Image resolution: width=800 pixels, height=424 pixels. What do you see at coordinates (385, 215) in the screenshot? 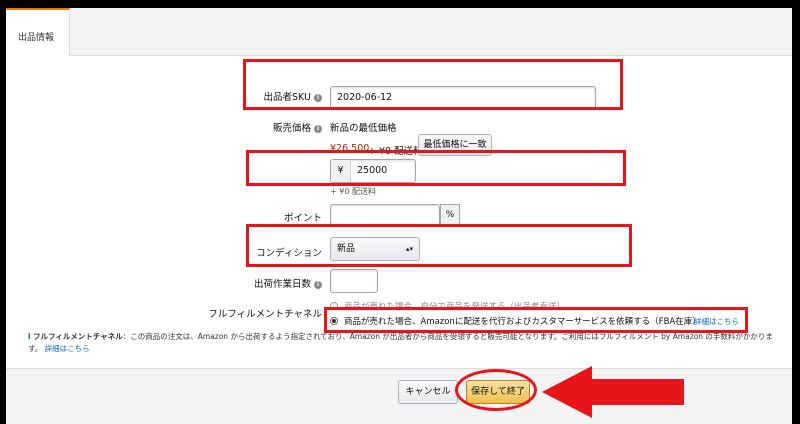
I see `point-input` at bounding box center [385, 215].